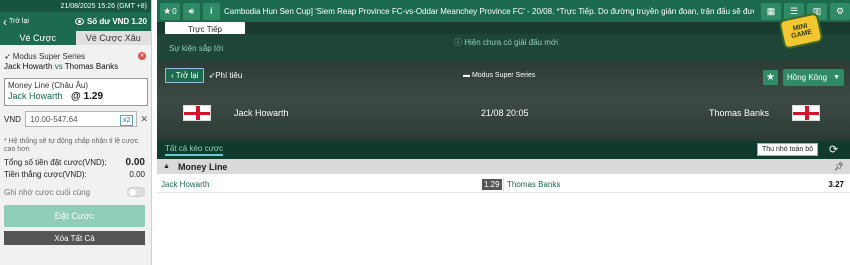  I want to click on info-icon: i, so click(211, 11).